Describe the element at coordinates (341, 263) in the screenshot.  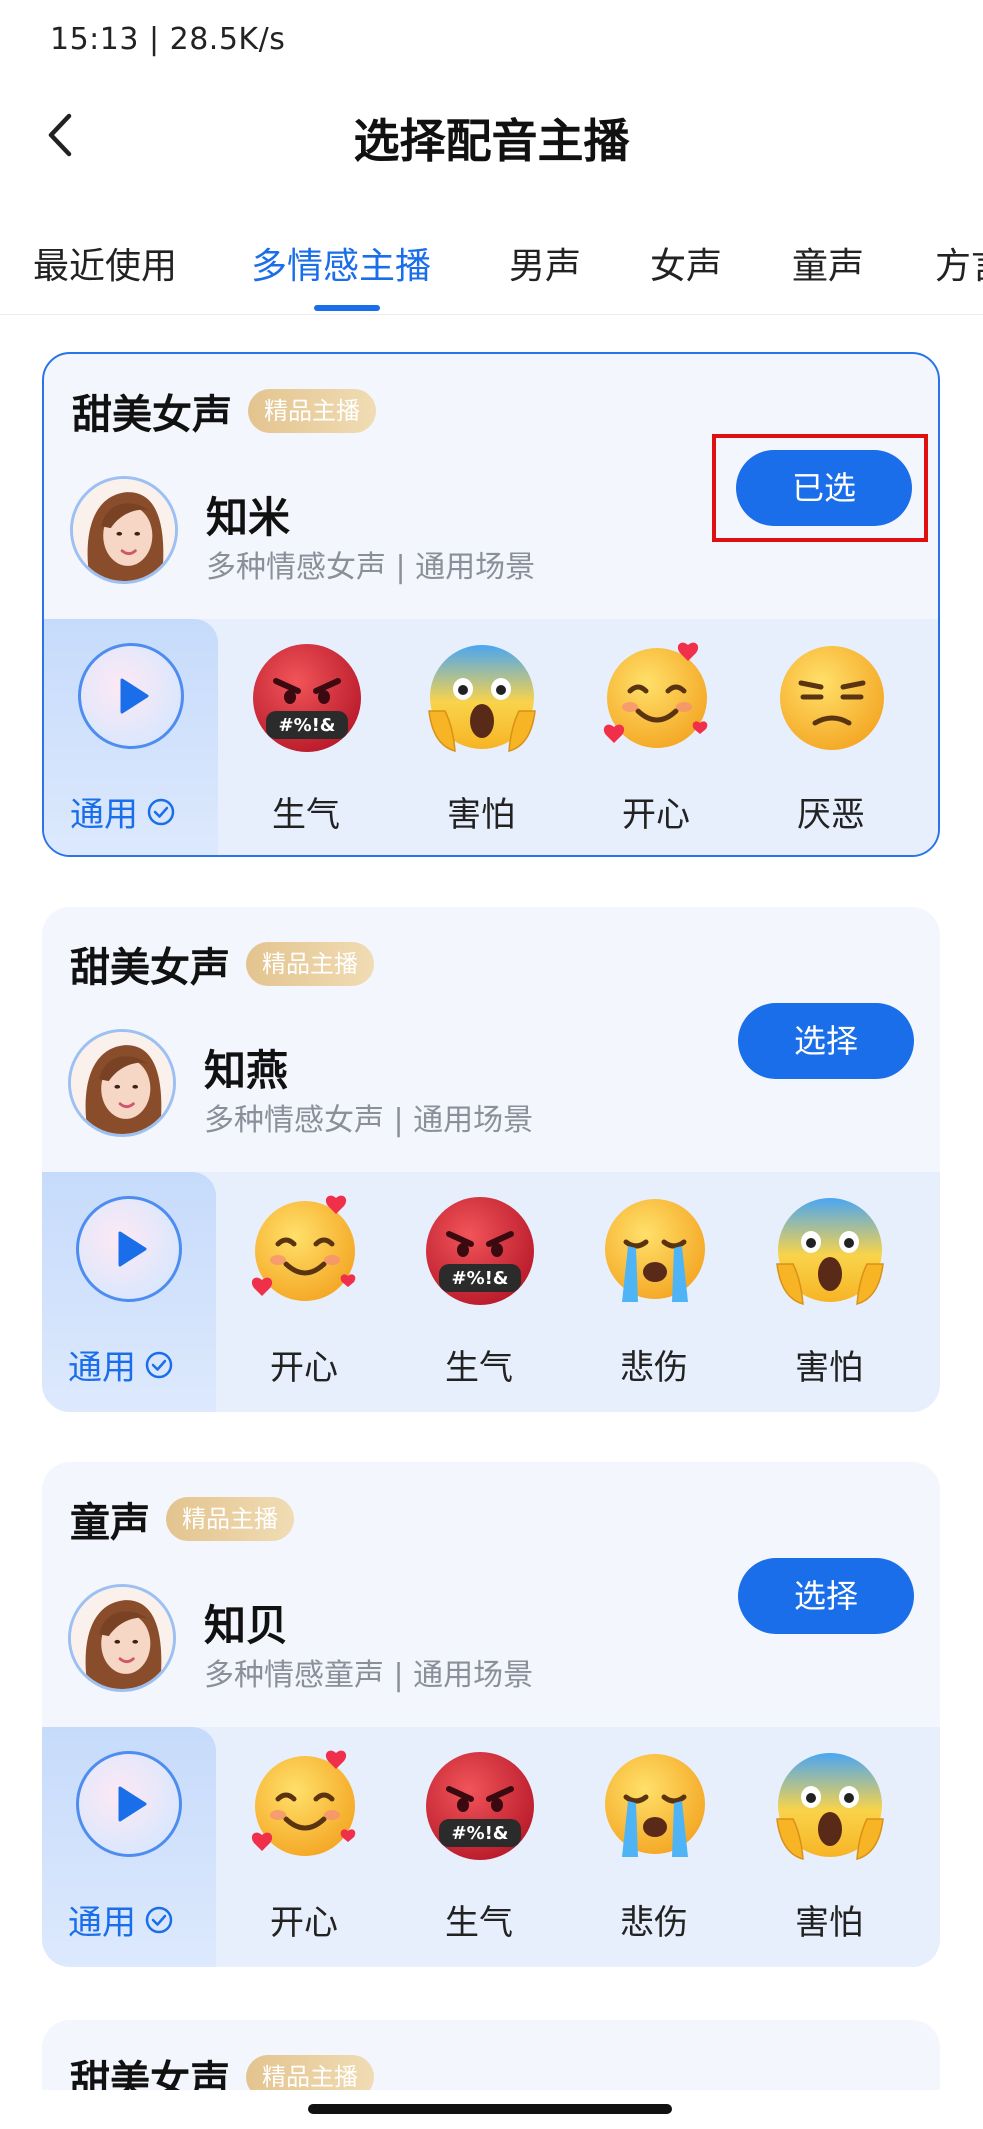
I see `tab-multi-emotion: 多情感主播` at that location.